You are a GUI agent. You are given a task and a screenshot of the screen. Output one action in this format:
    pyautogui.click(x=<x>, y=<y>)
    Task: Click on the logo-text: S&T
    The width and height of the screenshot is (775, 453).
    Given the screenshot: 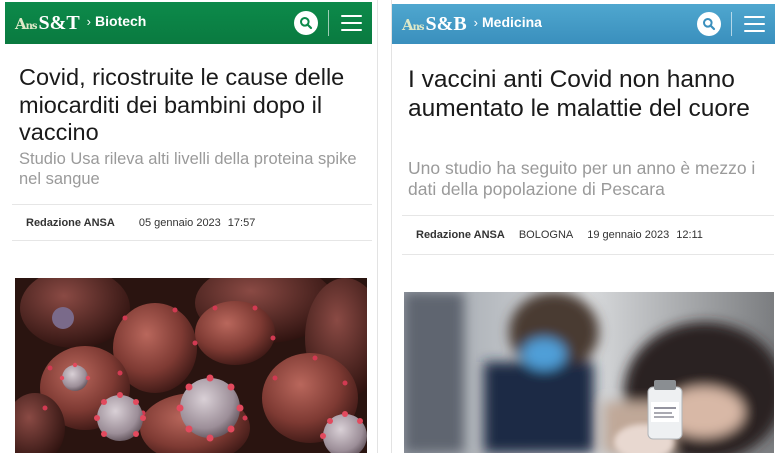 What is the action you would take?
    pyautogui.click(x=59, y=22)
    